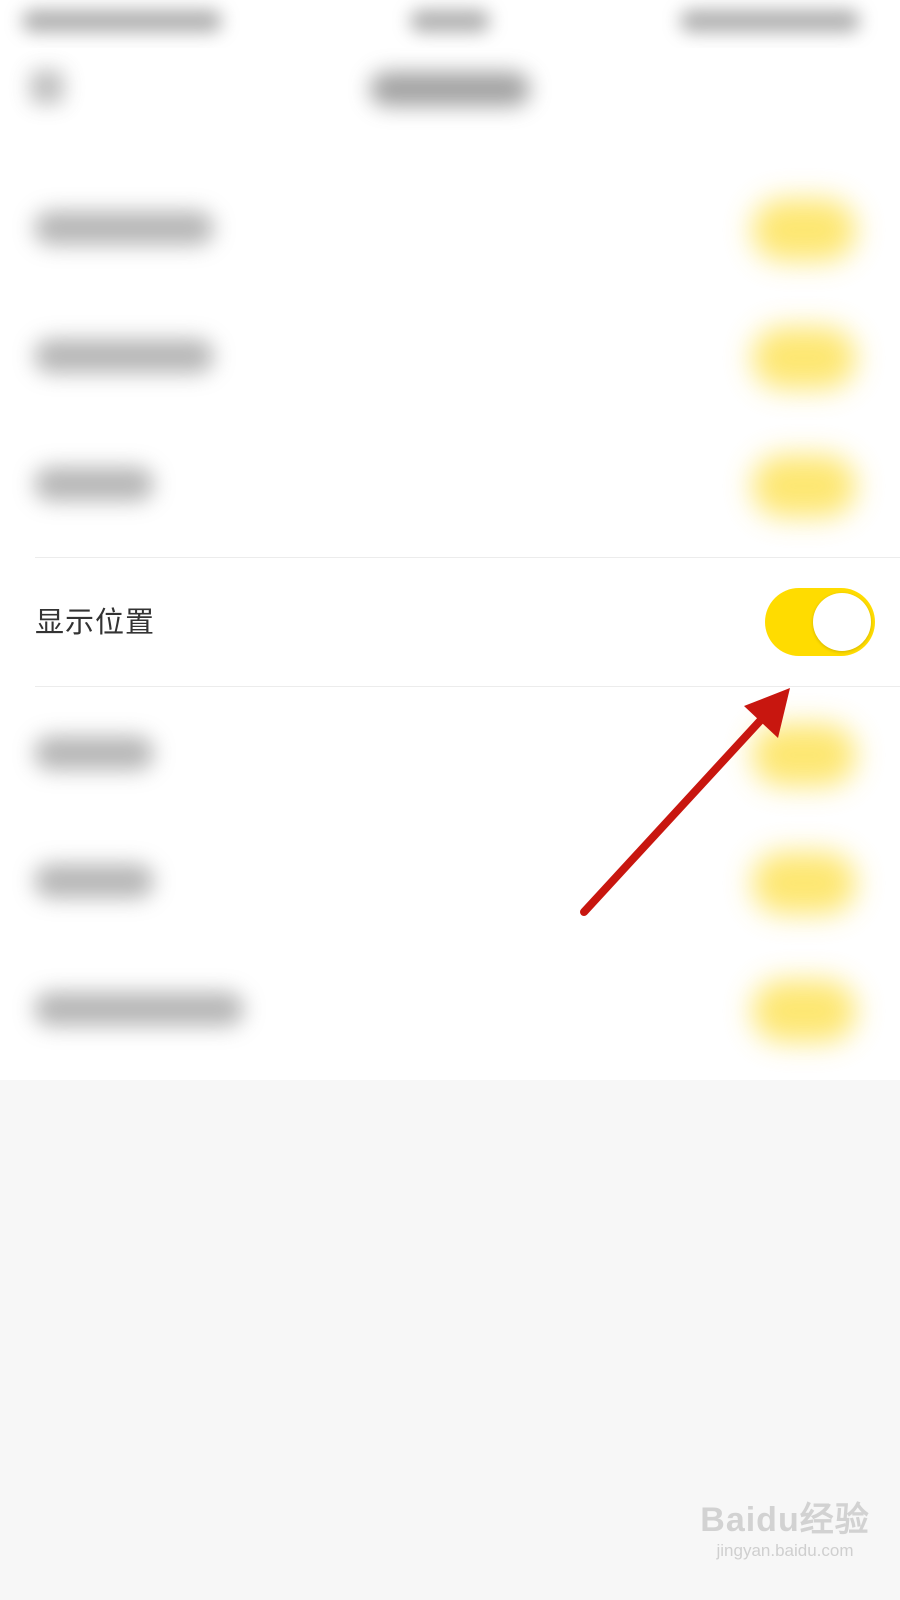  What do you see at coordinates (785, 1520) in the screenshot?
I see `watermark-logo: Baidu经验` at bounding box center [785, 1520].